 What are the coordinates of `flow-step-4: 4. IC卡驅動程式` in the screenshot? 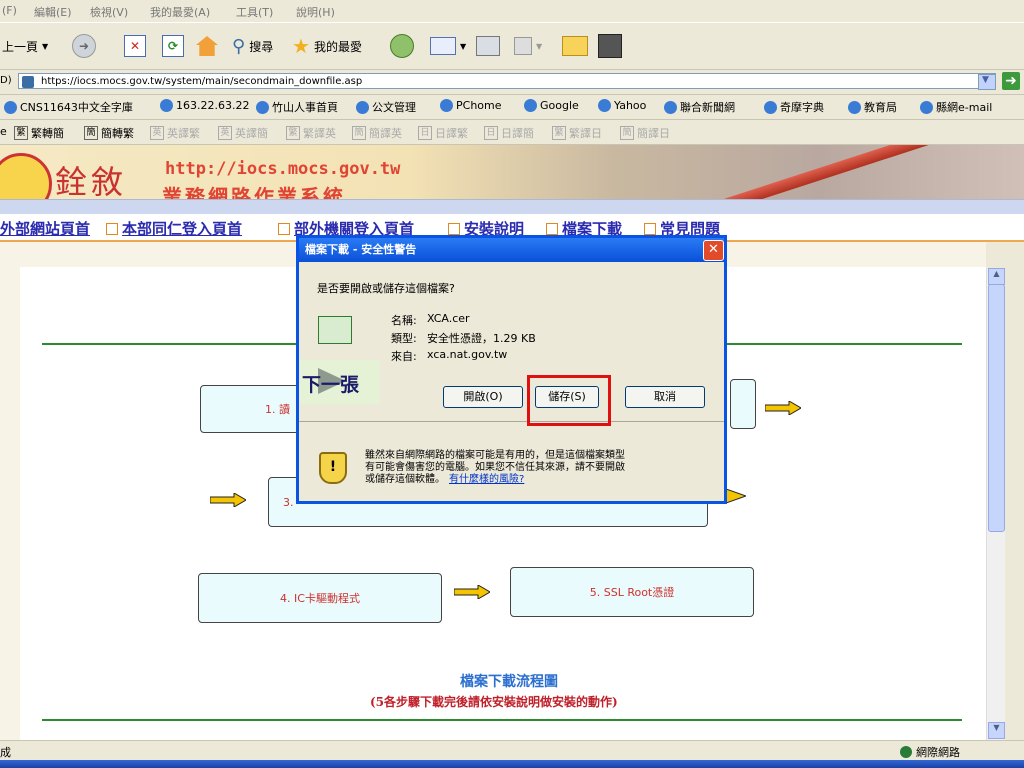 It's located at (320, 598).